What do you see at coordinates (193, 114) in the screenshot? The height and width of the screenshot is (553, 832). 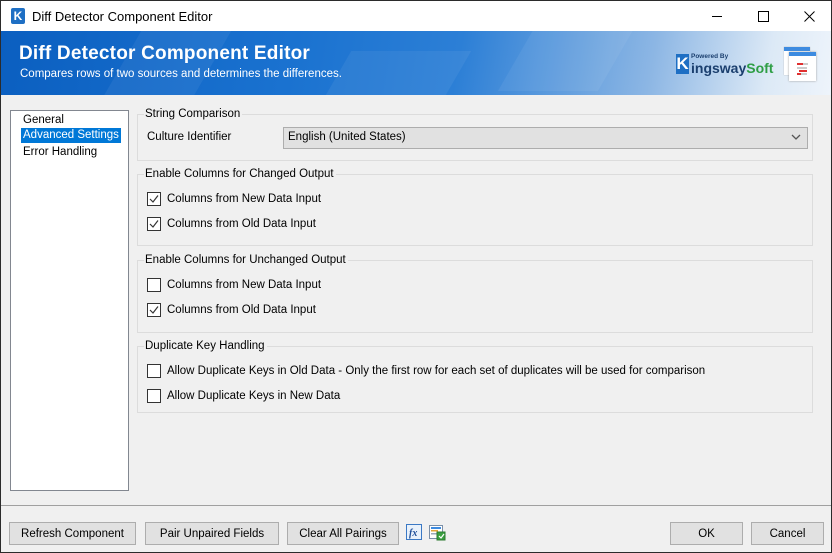 I see `string-comparison-legend: String Comparison` at bounding box center [193, 114].